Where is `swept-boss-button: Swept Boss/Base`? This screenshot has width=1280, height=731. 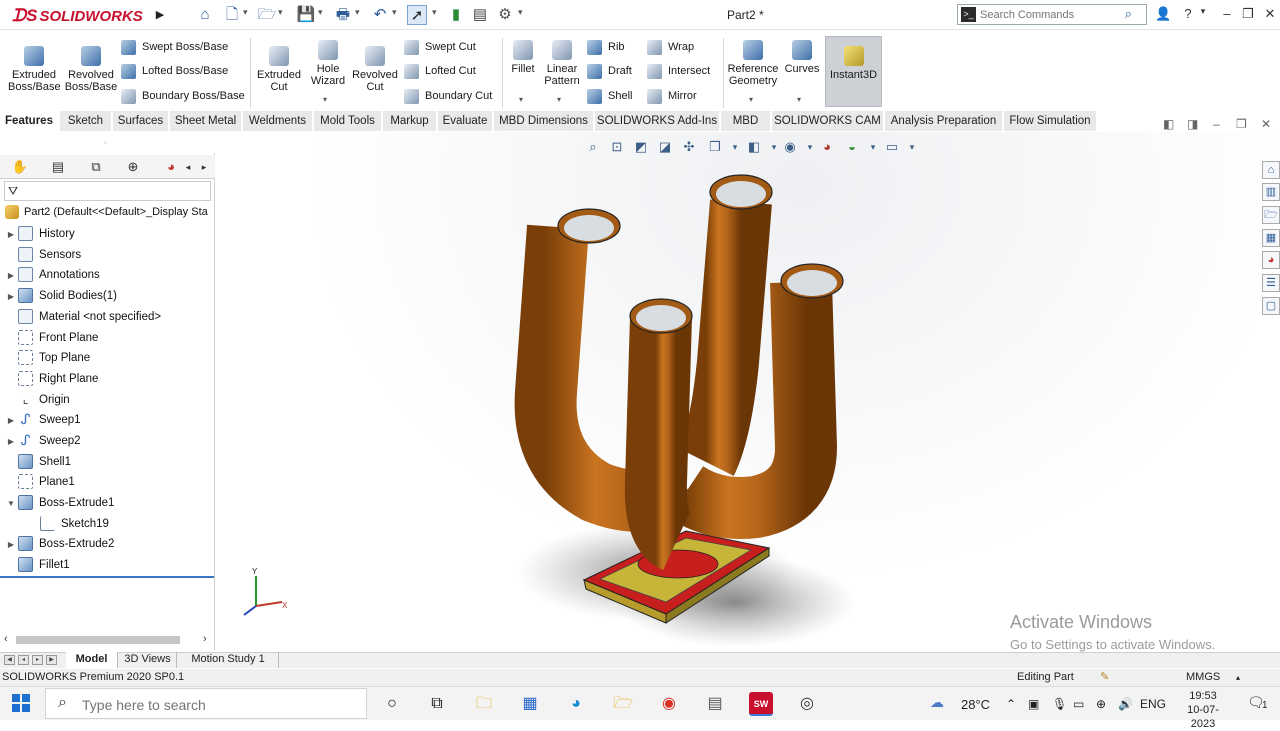
swept-boss-button: Swept Boss/Base is located at coordinates (174, 47).